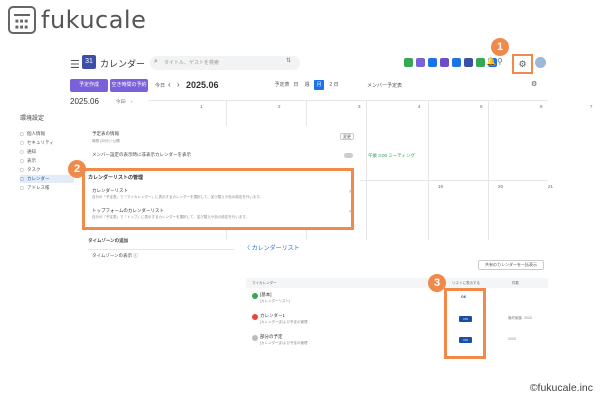 This screenshot has width=600, height=400. What do you see at coordinates (534, 84) in the screenshot?
I see `calendar-settings-icon: ⚙` at bounding box center [534, 84].